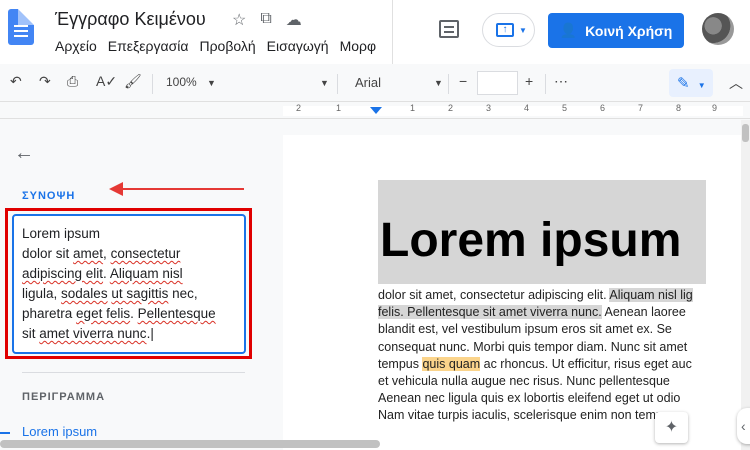 The height and width of the screenshot is (450, 750). What do you see at coordinates (679, 108) in the screenshot?
I see `ruler-tick: 8` at bounding box center [679, 108].